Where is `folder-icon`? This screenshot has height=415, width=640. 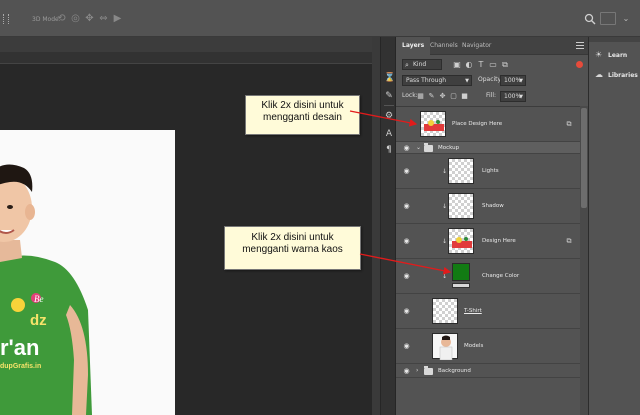
folder-icon is located at coordinates (428, 370).